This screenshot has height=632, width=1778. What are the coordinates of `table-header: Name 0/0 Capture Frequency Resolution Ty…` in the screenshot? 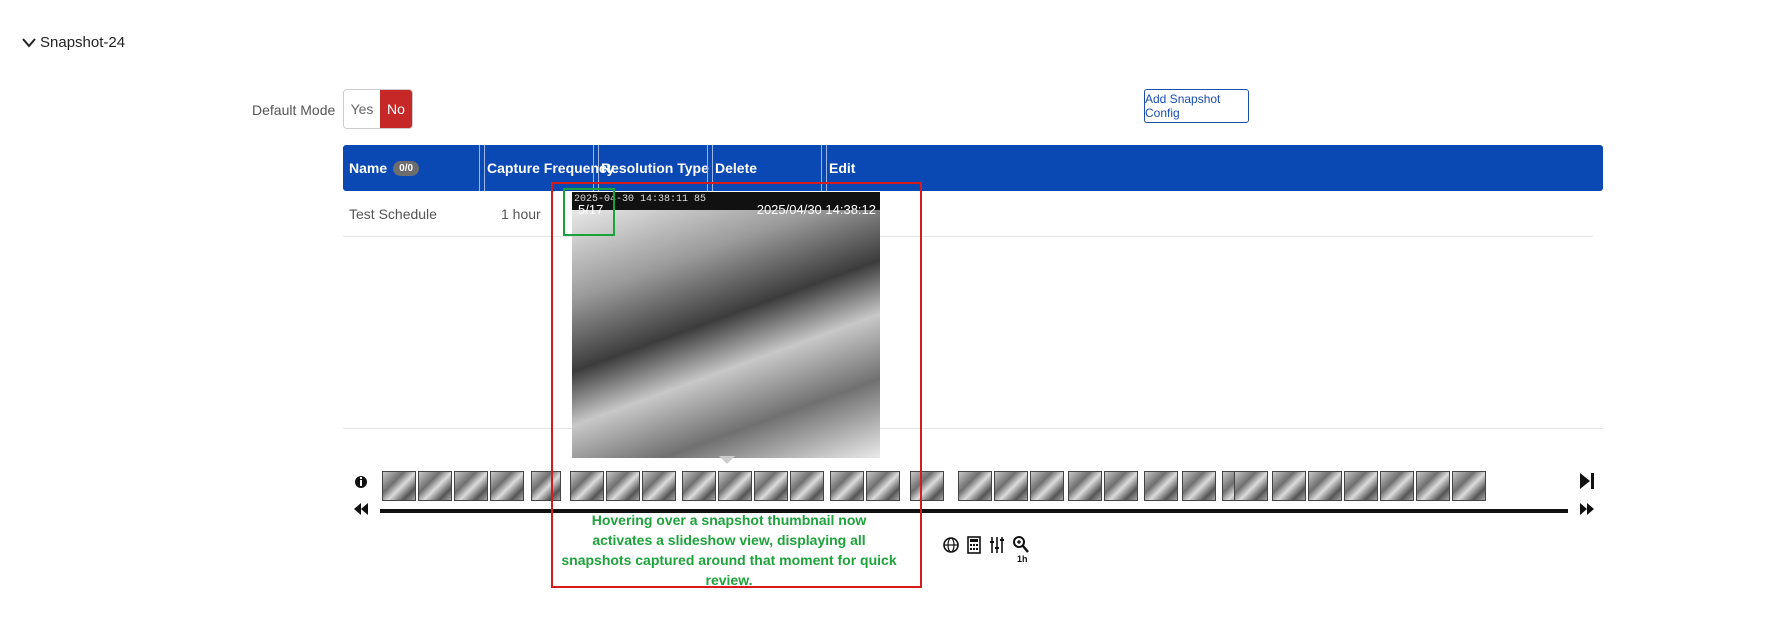 It's located at (973, 168).